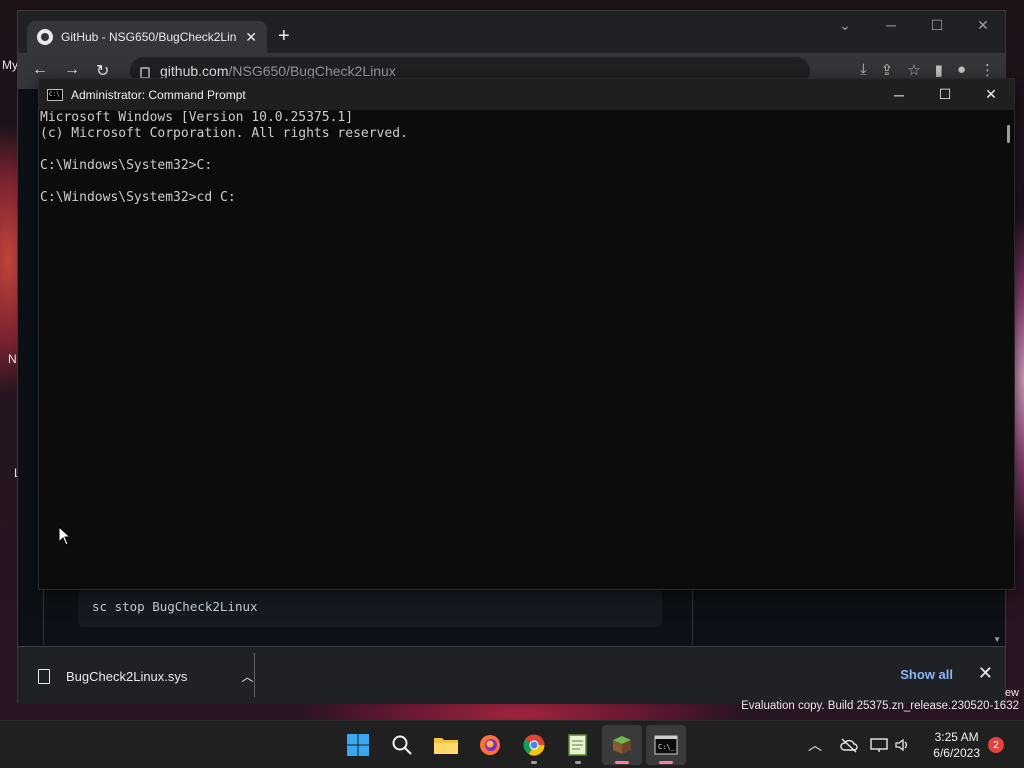 The width and height of the screenshot is (1024, 768). What do you see at coordinates (175, 606) in the screenshot?
I see `code-text: sc stop BugCheck2Linux` at bounding box center [175, 606].